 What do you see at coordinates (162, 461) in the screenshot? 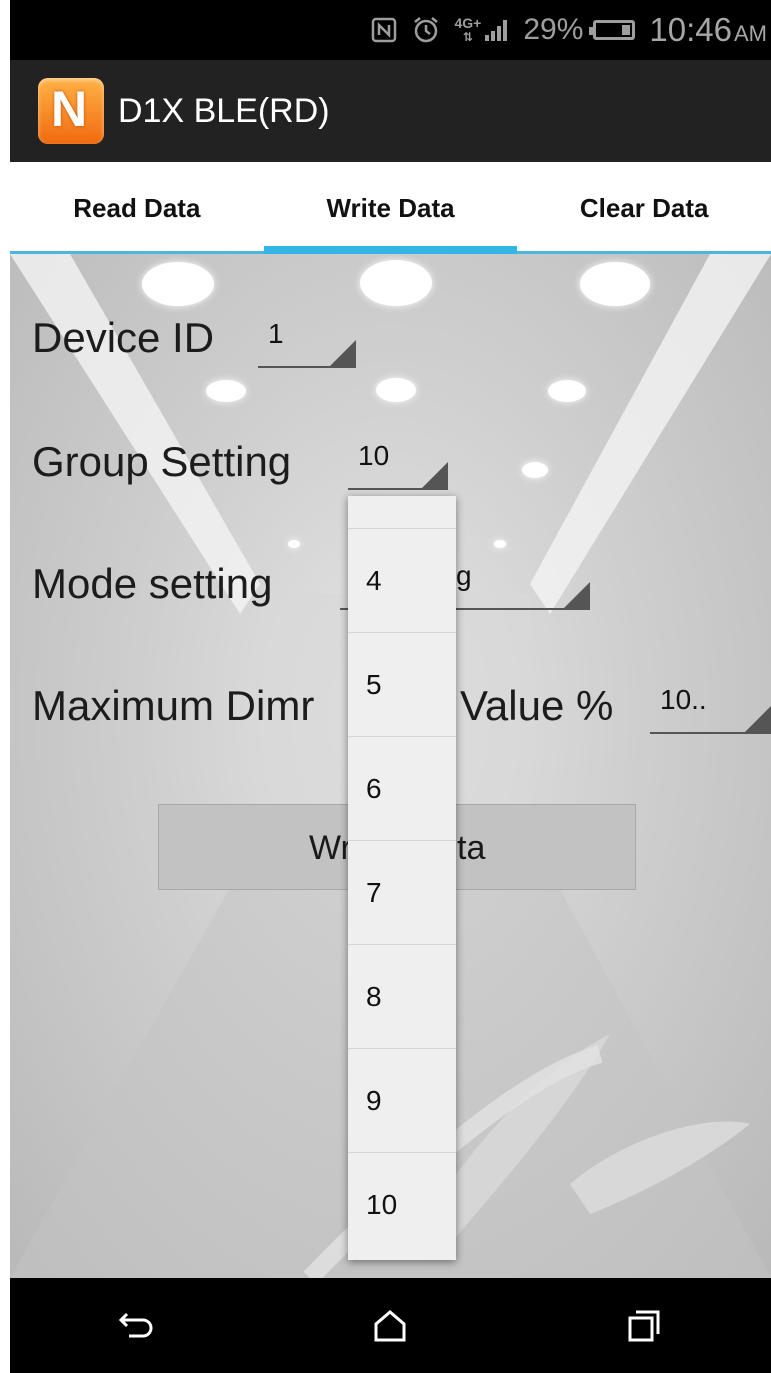
I see `group-setting-label: Group Setting` at bounding box center [162, 461].